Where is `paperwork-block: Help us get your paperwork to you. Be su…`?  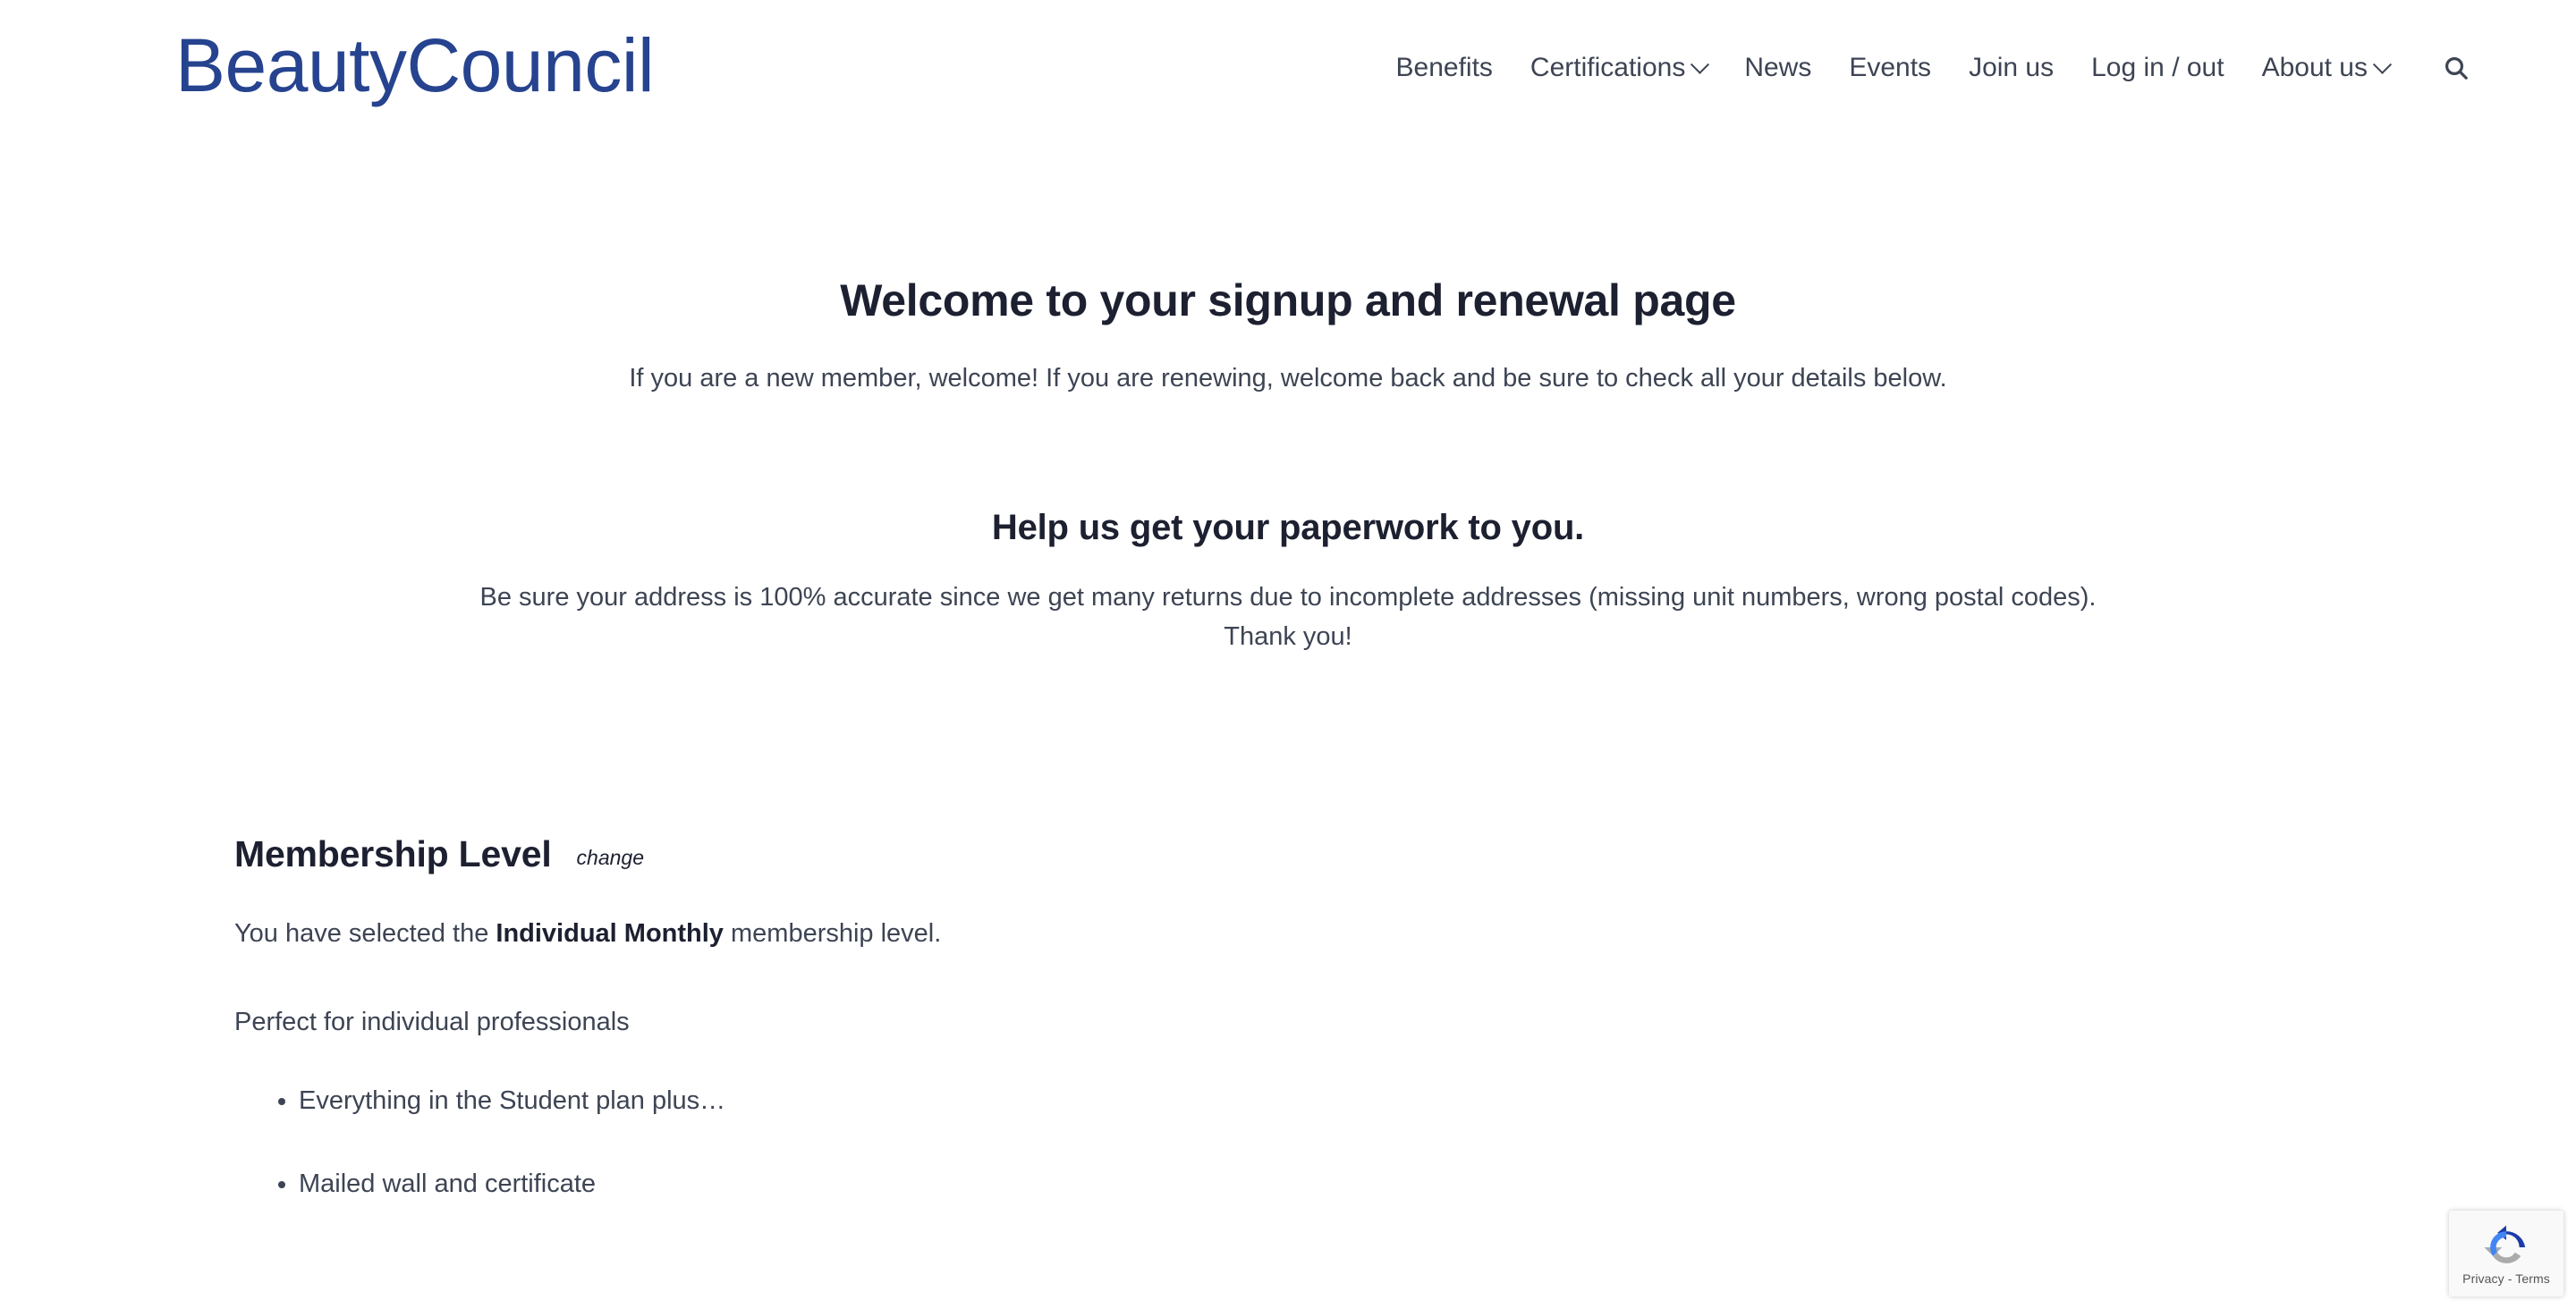 paperwork-block: Help us get your paperwork to you. Be su… is located at coordinates (1288, 582).